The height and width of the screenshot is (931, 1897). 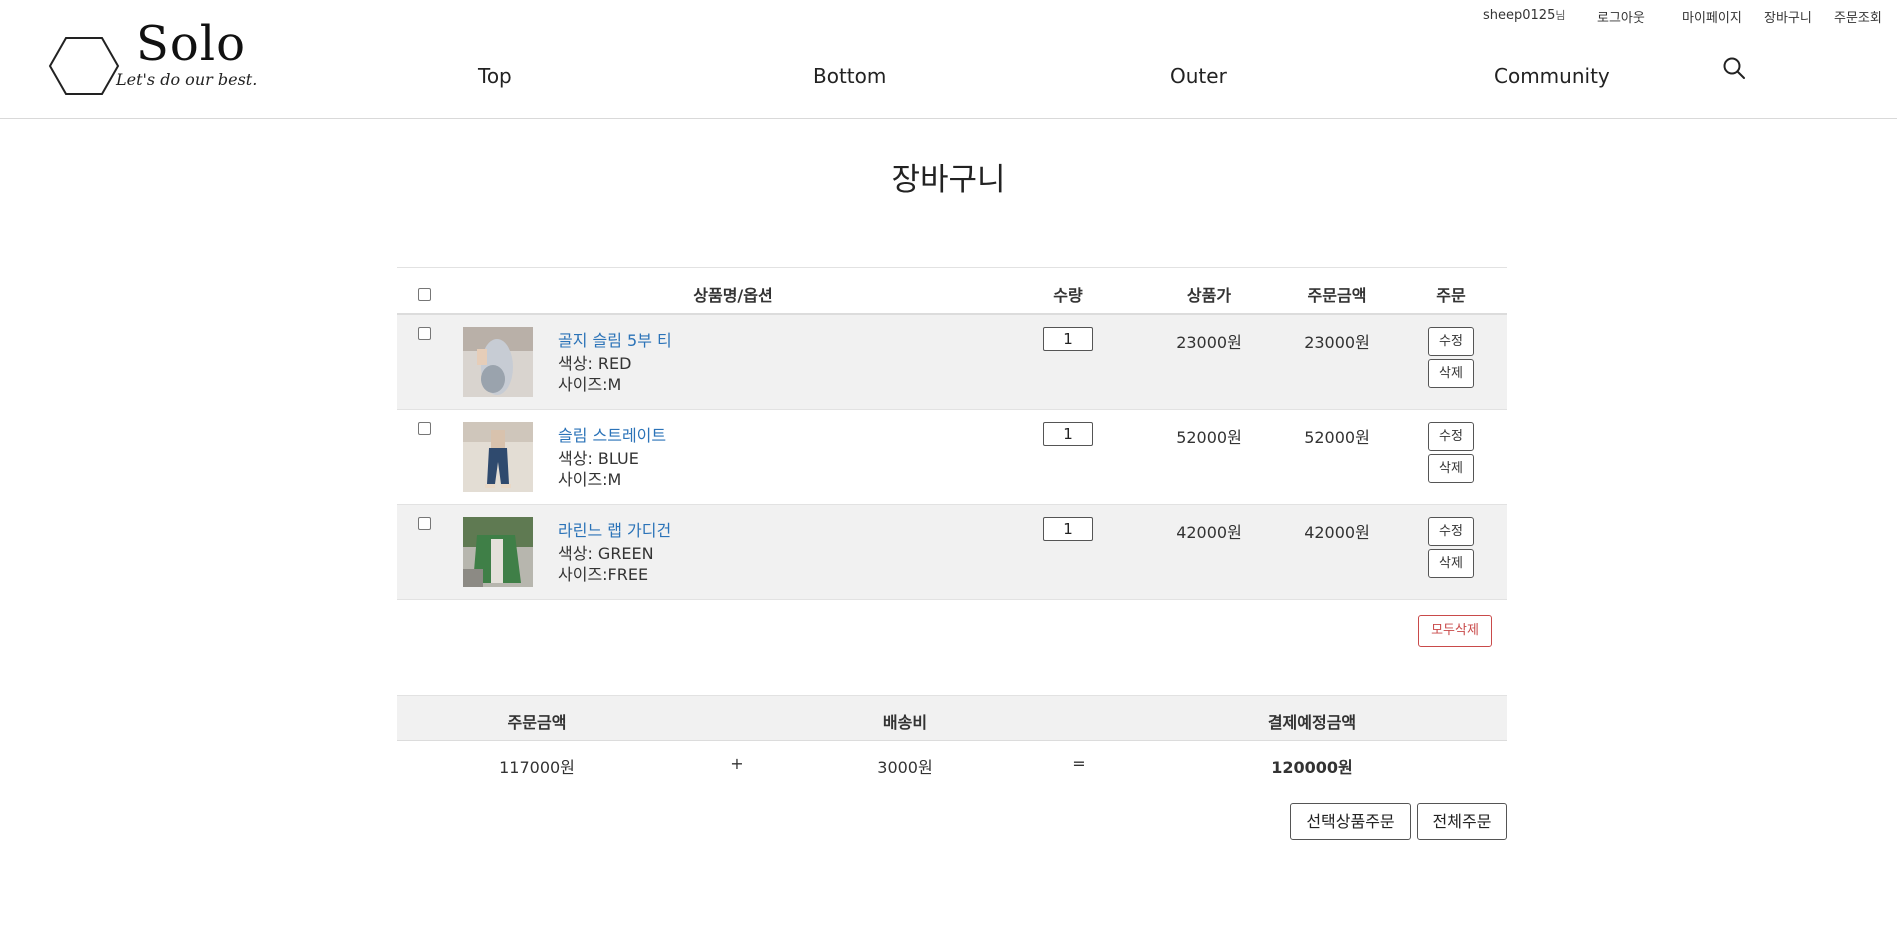 What do you see at coordinates (537, 767) in the screenshot?
I see `summary-order-amount: 117000원` at bounding box center [537, 767].